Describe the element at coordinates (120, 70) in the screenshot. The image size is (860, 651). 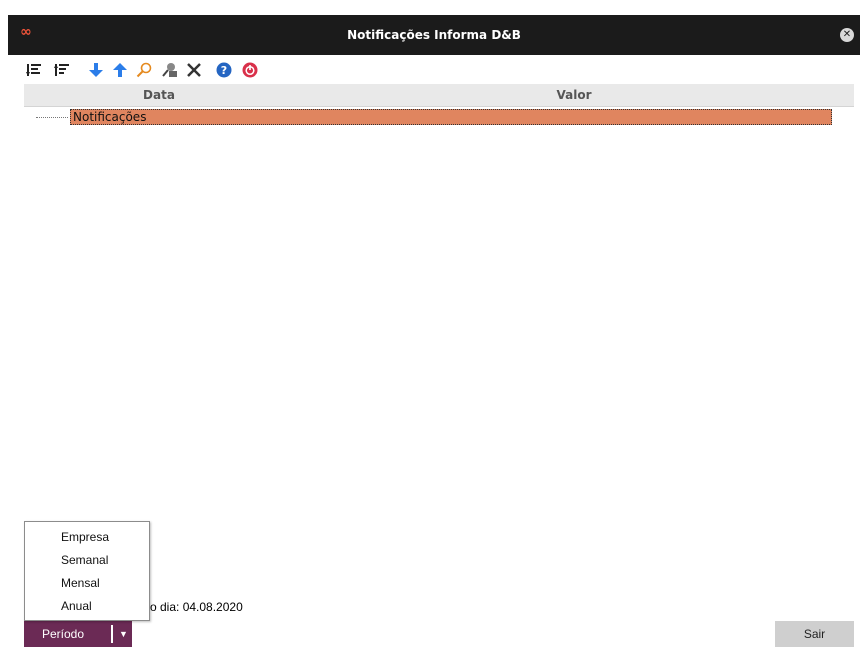
I see `arrow-up-icon` at that location.